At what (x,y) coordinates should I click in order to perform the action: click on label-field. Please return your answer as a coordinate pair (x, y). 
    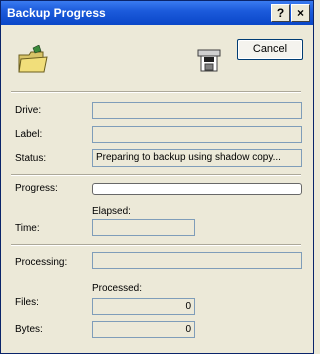
    Looking at the image, I should click on (197, 134).